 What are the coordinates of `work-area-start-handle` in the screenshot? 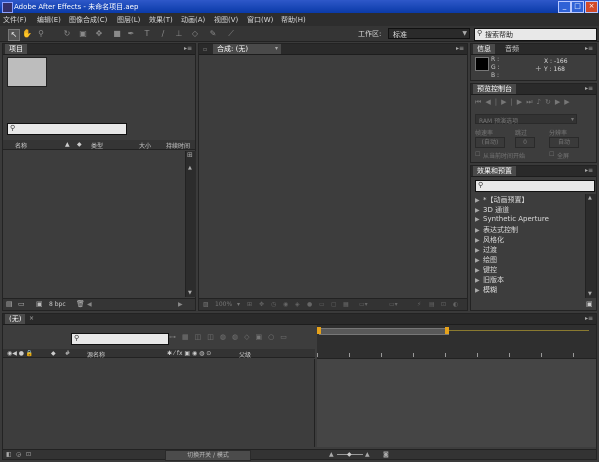 It's located at (319, 330).